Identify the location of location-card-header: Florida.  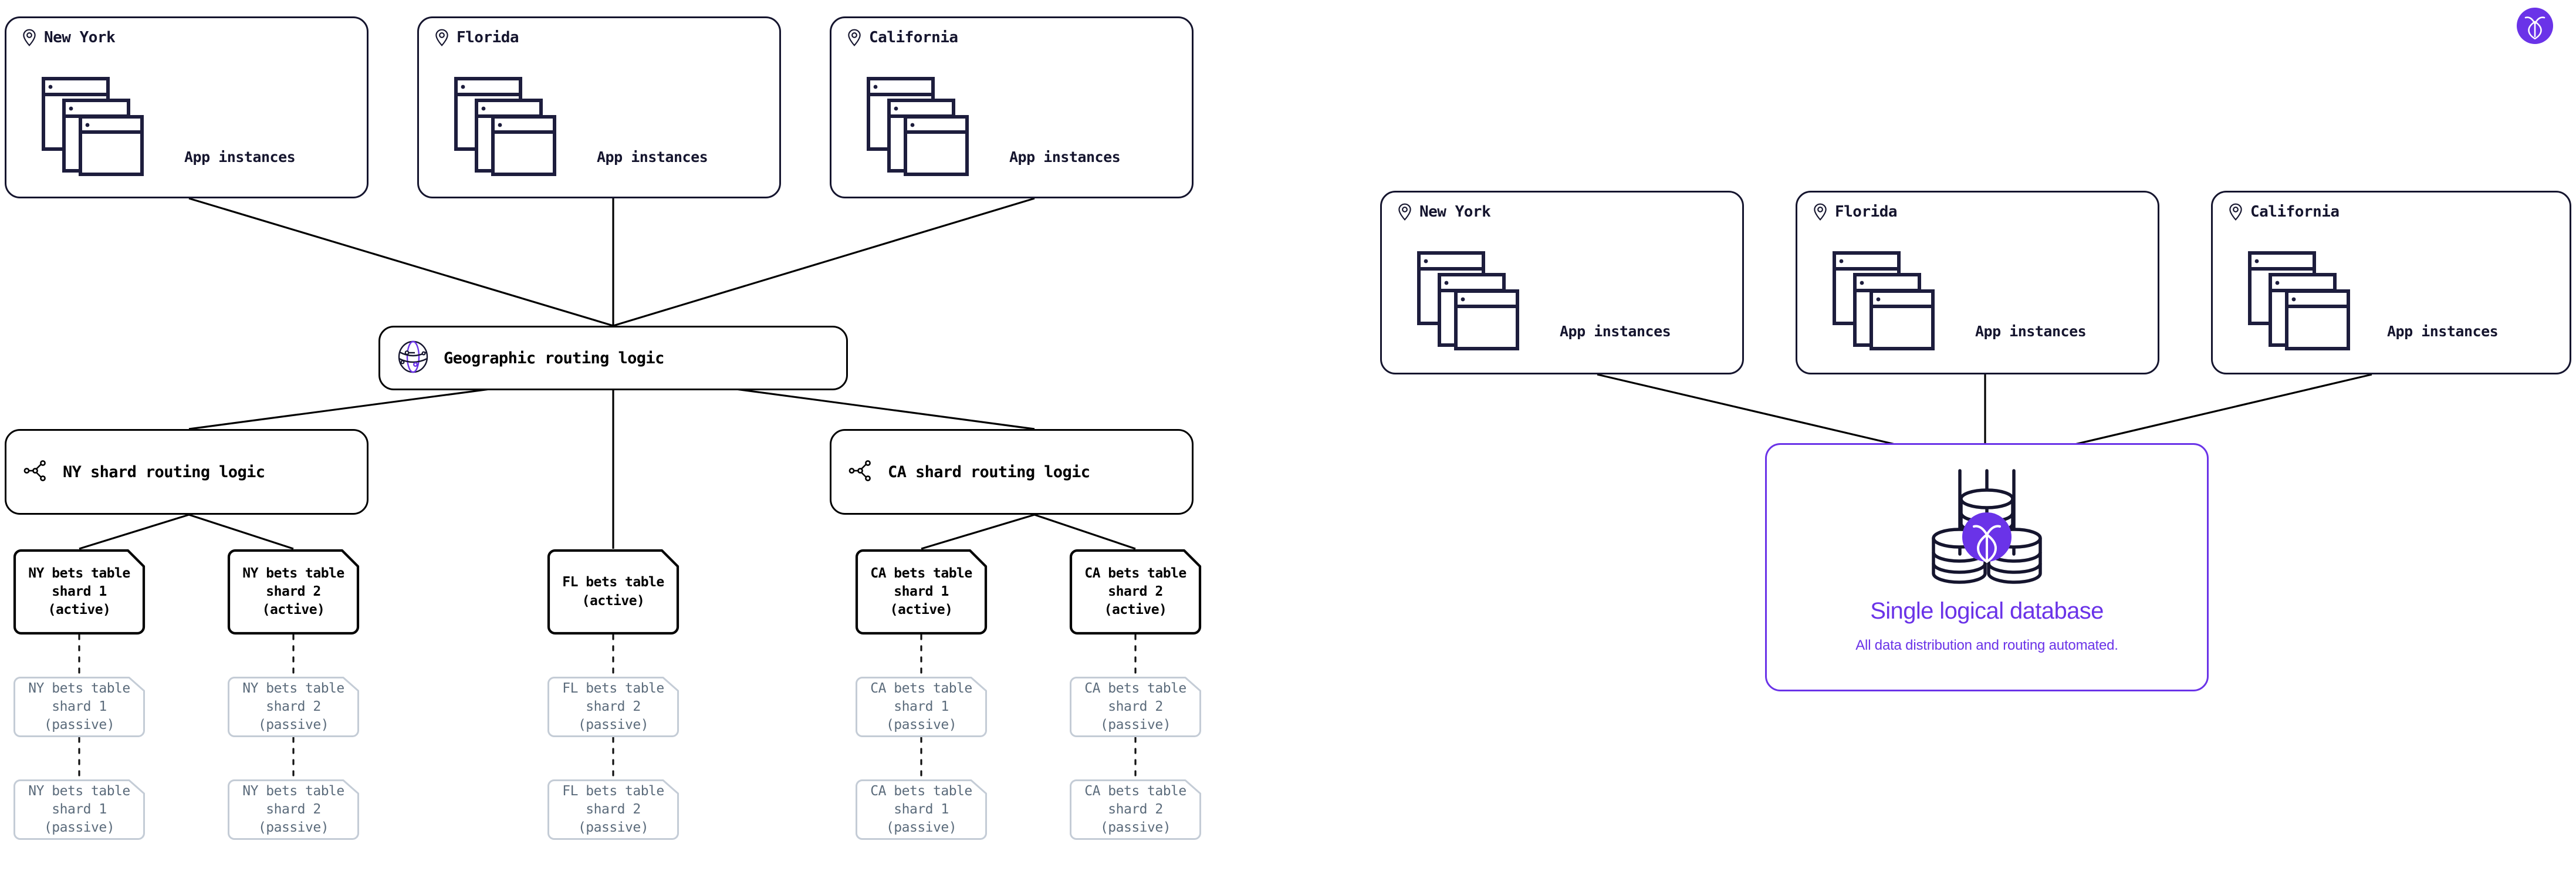
(1855, 212).